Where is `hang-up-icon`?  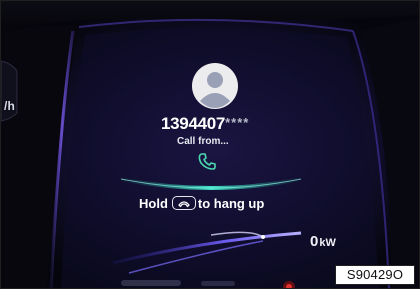
hang-up-icon is located at coordinates (183, 203).